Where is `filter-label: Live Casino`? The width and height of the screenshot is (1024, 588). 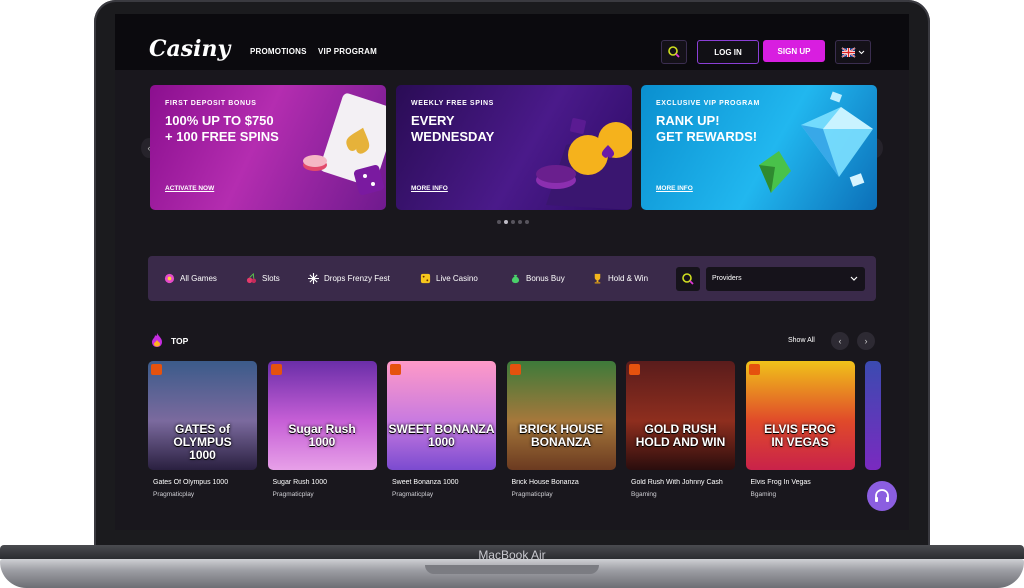
filter-label: Live Casino is located at coordinates (457, 278).